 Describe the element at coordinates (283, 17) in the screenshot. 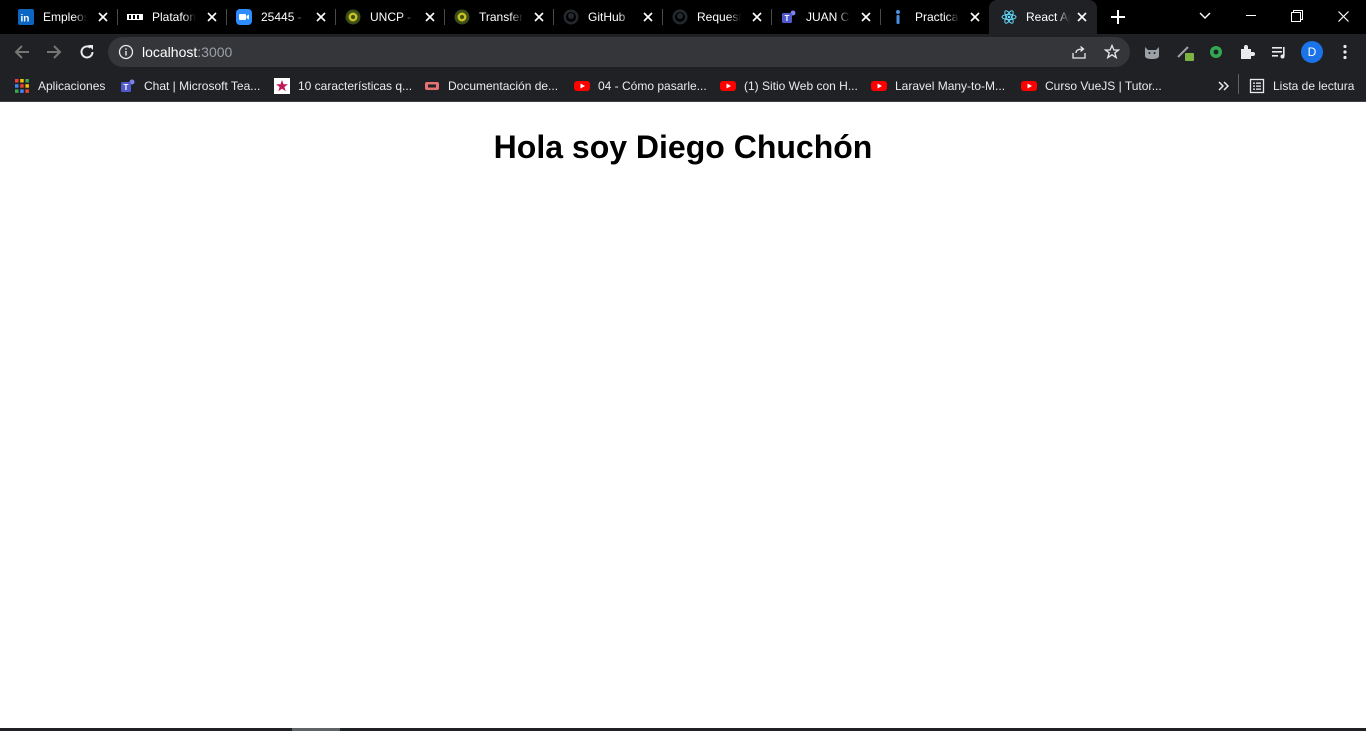

I see `tab-title: 25445 - Zoom` at that location.